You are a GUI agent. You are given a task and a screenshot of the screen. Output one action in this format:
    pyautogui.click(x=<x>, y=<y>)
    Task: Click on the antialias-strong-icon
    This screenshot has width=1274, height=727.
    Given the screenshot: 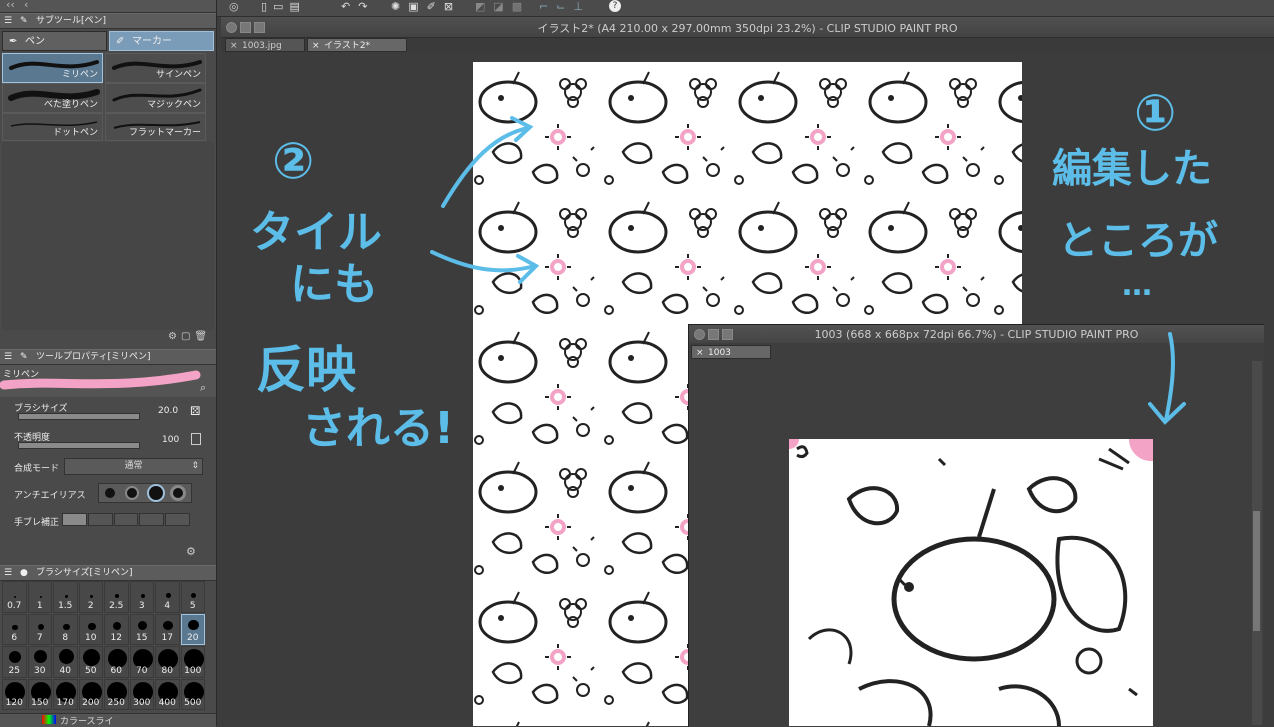 What is the action you would take?
    pyautogui.click(x=178, y=493)
    